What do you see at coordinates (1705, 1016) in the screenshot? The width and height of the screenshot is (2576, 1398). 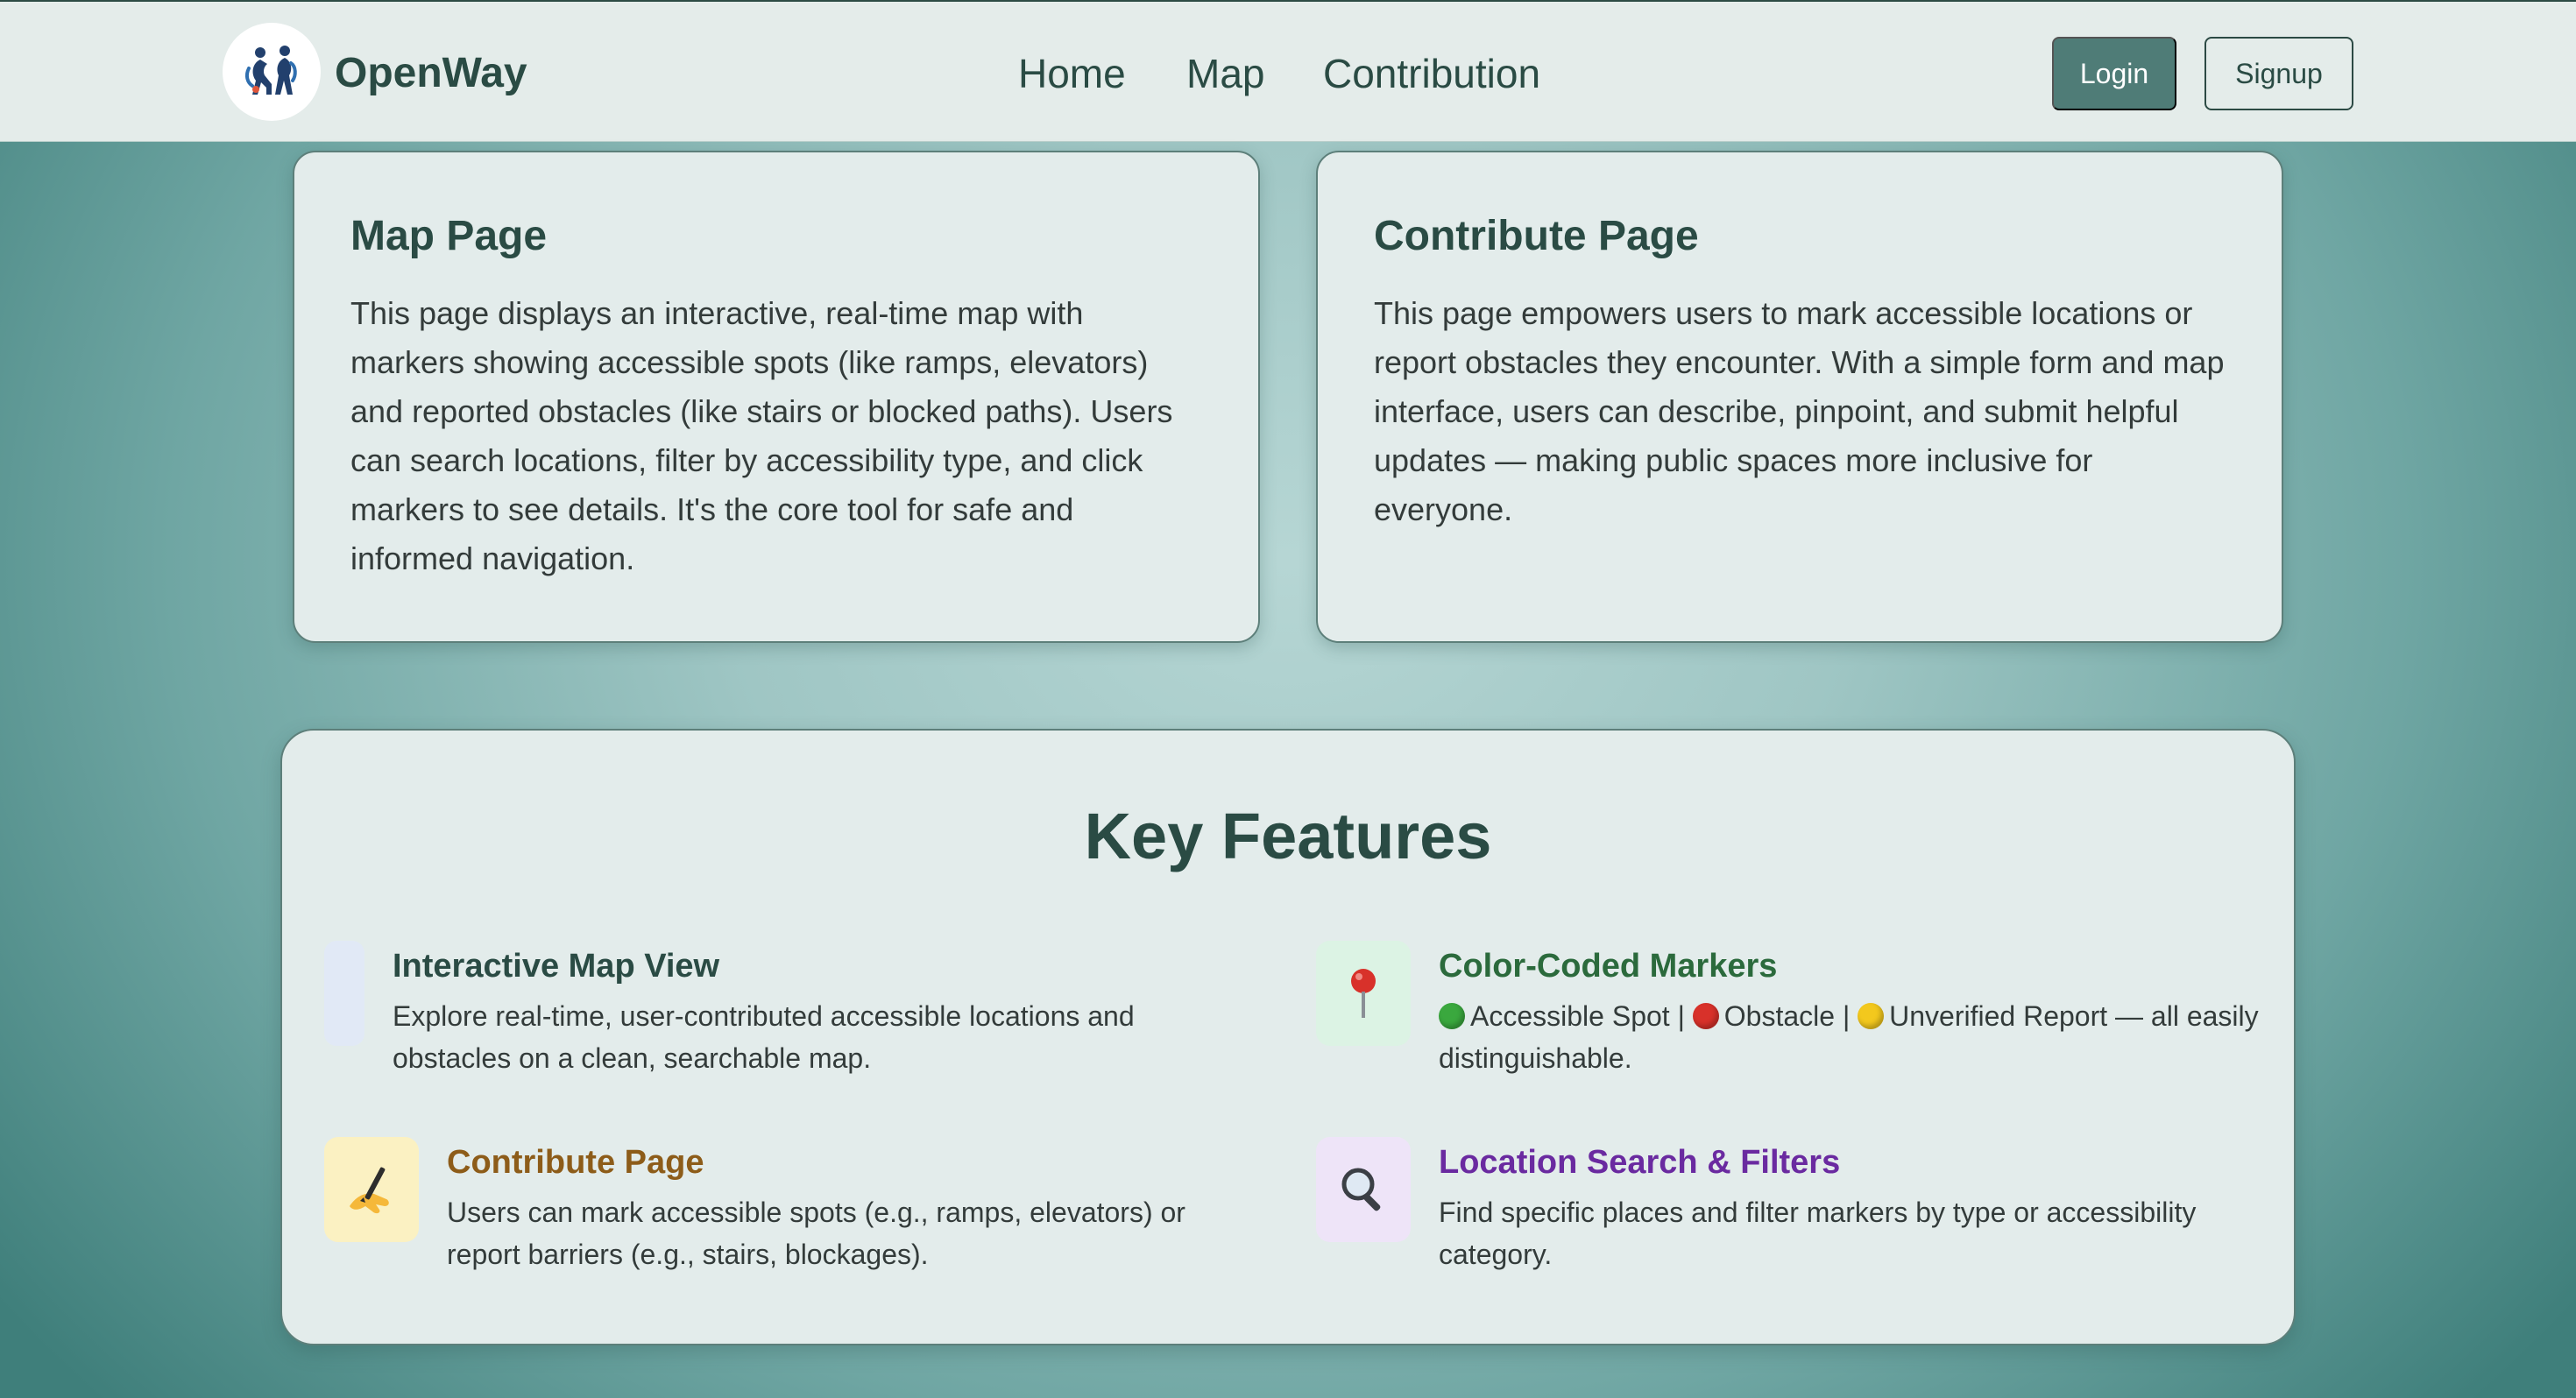 I see `red-dot-icon` at bounding box center [1705, 1016].